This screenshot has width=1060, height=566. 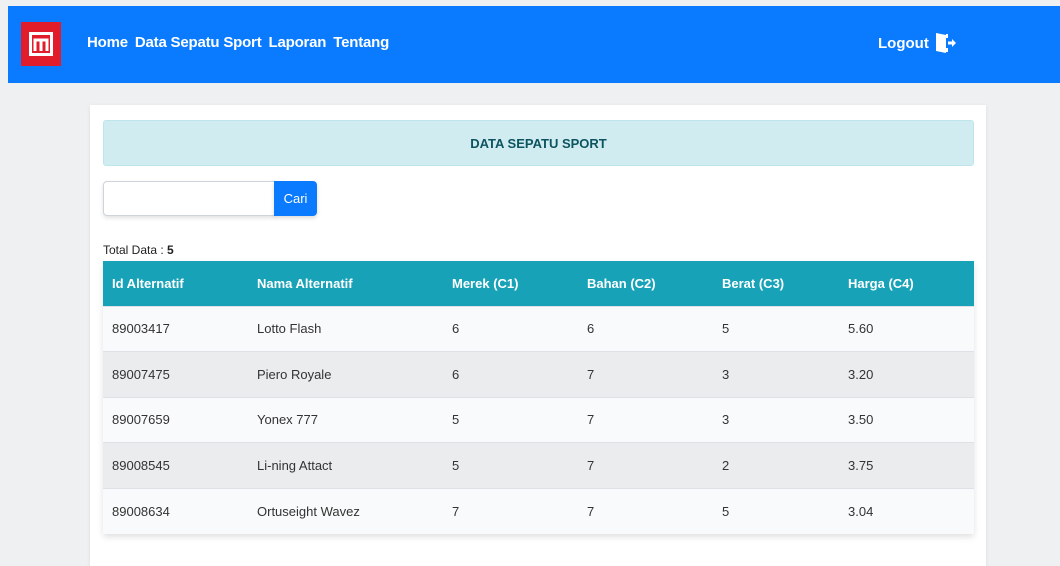 What do you see at coordinates (107, 42) in the screenshot?
I see `nav-home: Home` at bounding box center [107, 42].